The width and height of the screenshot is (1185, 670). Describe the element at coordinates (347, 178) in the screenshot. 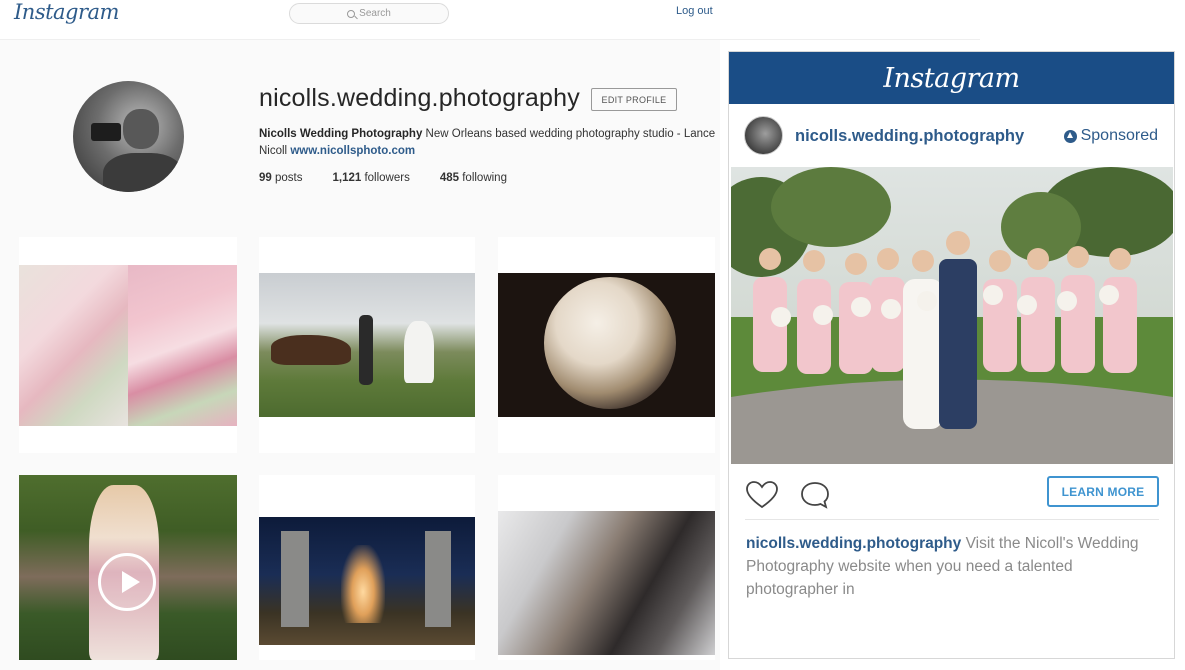

I see `followers-count: 1,121` at that location.